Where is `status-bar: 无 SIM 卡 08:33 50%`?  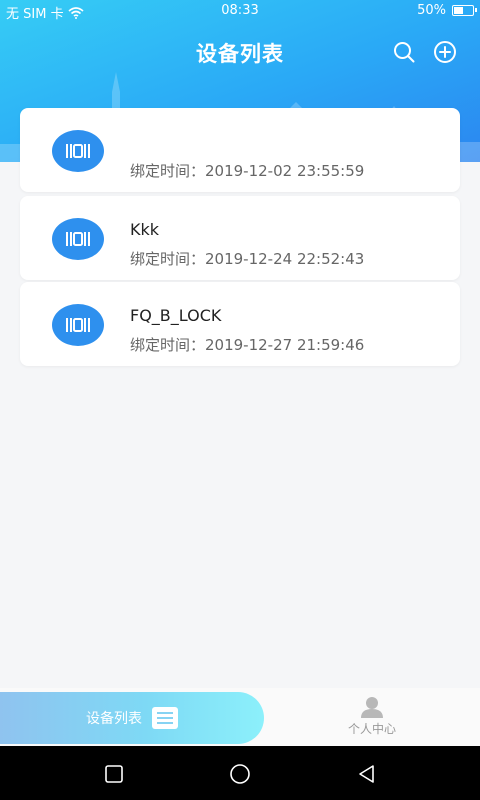 status-bar: 无 SIM 卡 08:33 50% is located at coordinates (240, 11).